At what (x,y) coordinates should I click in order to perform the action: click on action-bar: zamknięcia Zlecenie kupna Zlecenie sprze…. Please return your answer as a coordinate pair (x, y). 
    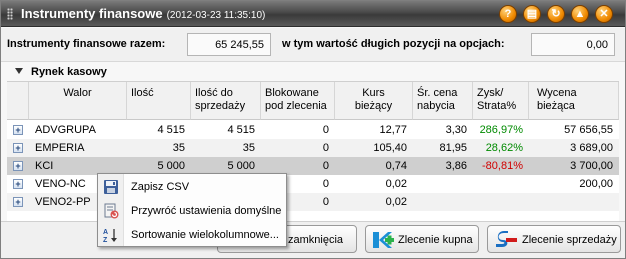
    Looking at the image, I should click on (313, 239).